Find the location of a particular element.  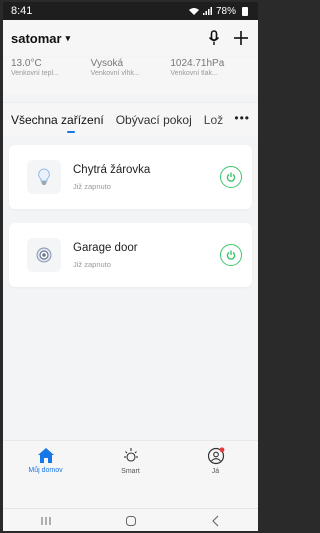

battery-icon is located at coordinates (245, 11).